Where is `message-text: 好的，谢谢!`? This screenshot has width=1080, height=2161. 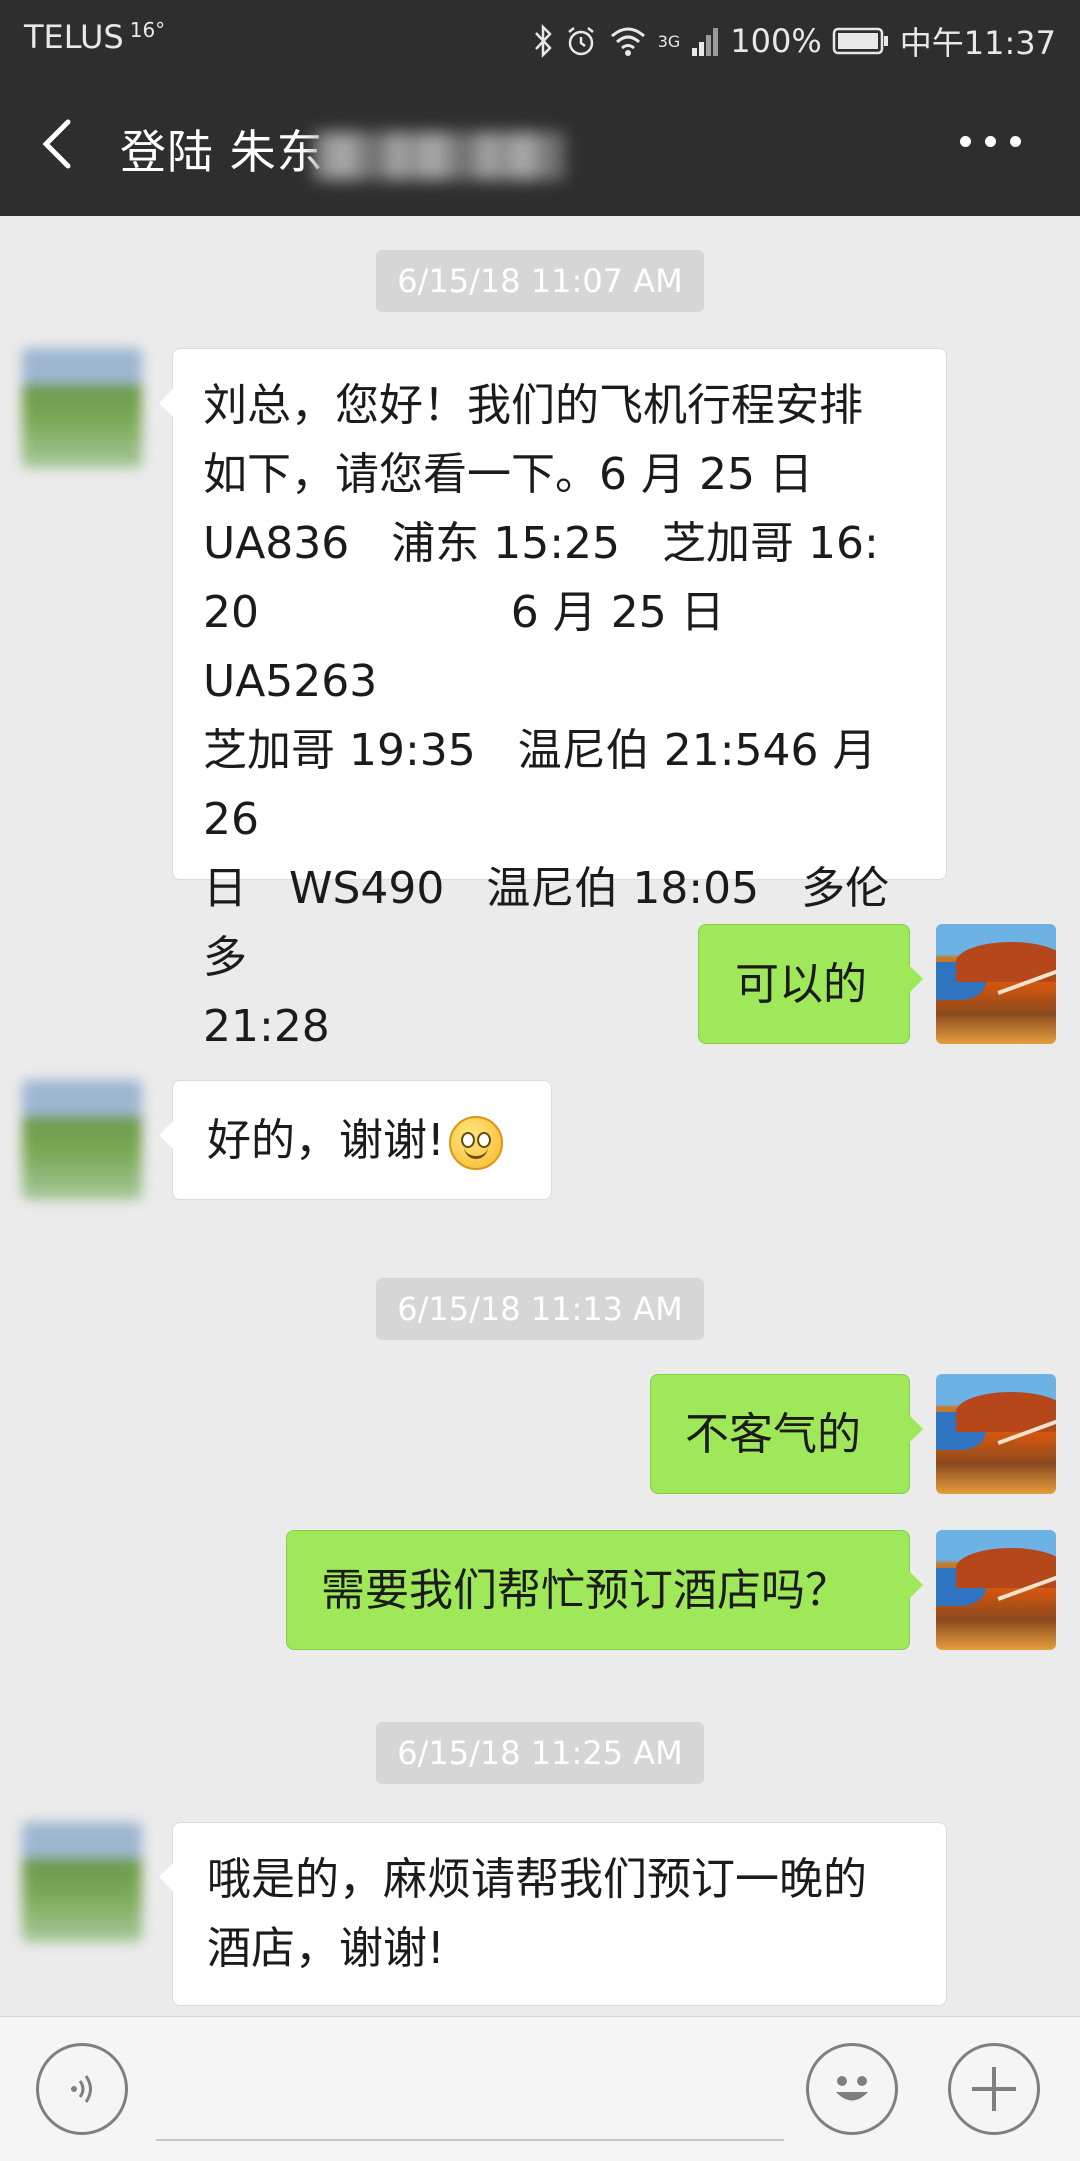
message-text: 好的，谢谢! is located at coordinates (326, 1140).